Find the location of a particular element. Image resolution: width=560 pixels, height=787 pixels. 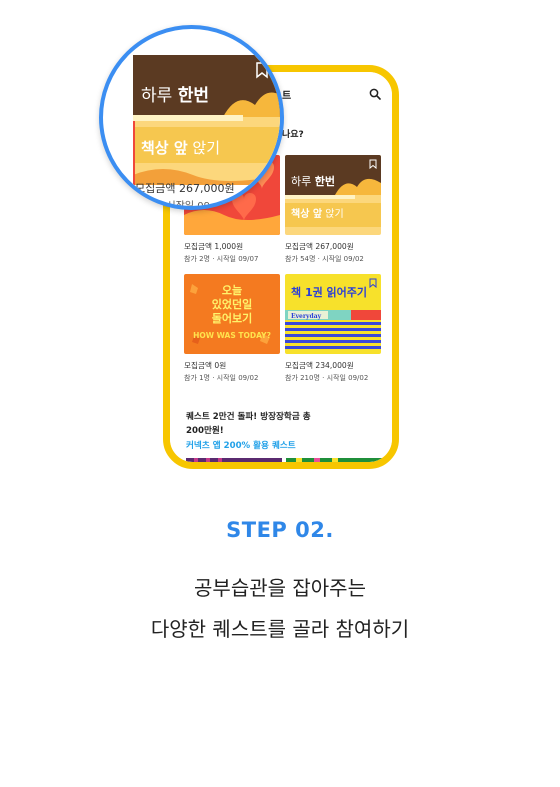

quest-info: 참가 1명 · 시작일 09/02 is located at coordinates (221, 378).